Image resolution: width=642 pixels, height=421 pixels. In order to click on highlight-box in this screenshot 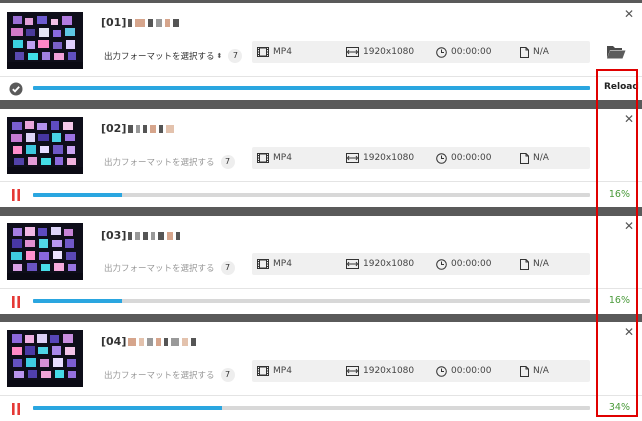, I will do `click(617, 243)`.